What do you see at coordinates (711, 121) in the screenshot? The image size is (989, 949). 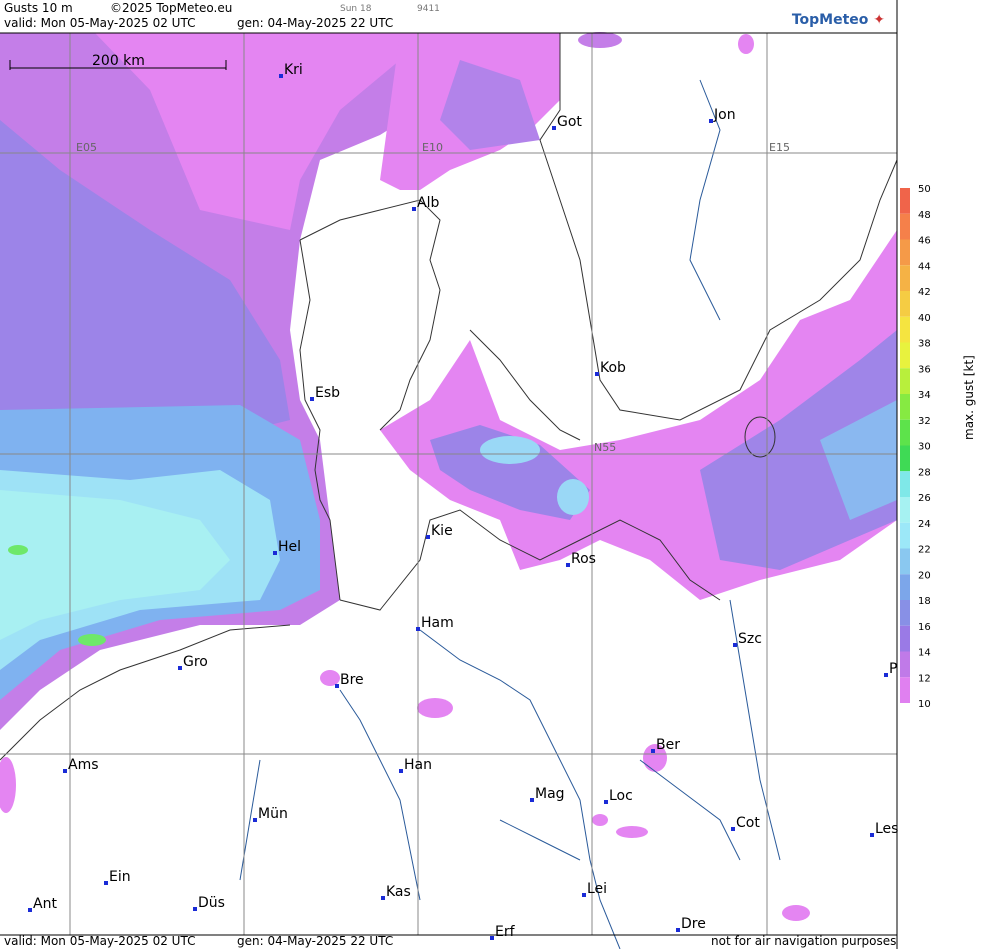 I see `city-marker-jon` at bounding box center [711, 121].